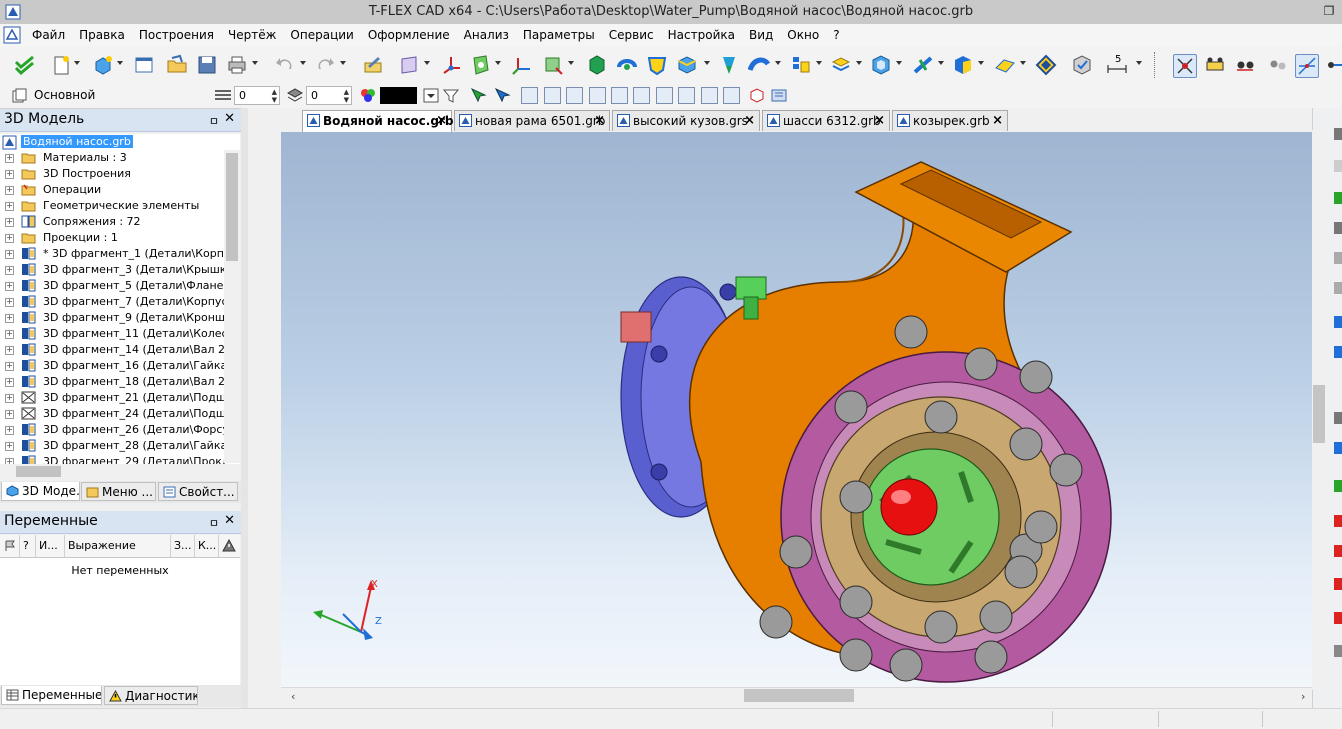 This screenshot has height=729, width=1342. What do you see at coordinates (532, 120) in the screenshot?
I see `document-tab: новая рама 6501.grb ×` at bounding box center [532, 120].